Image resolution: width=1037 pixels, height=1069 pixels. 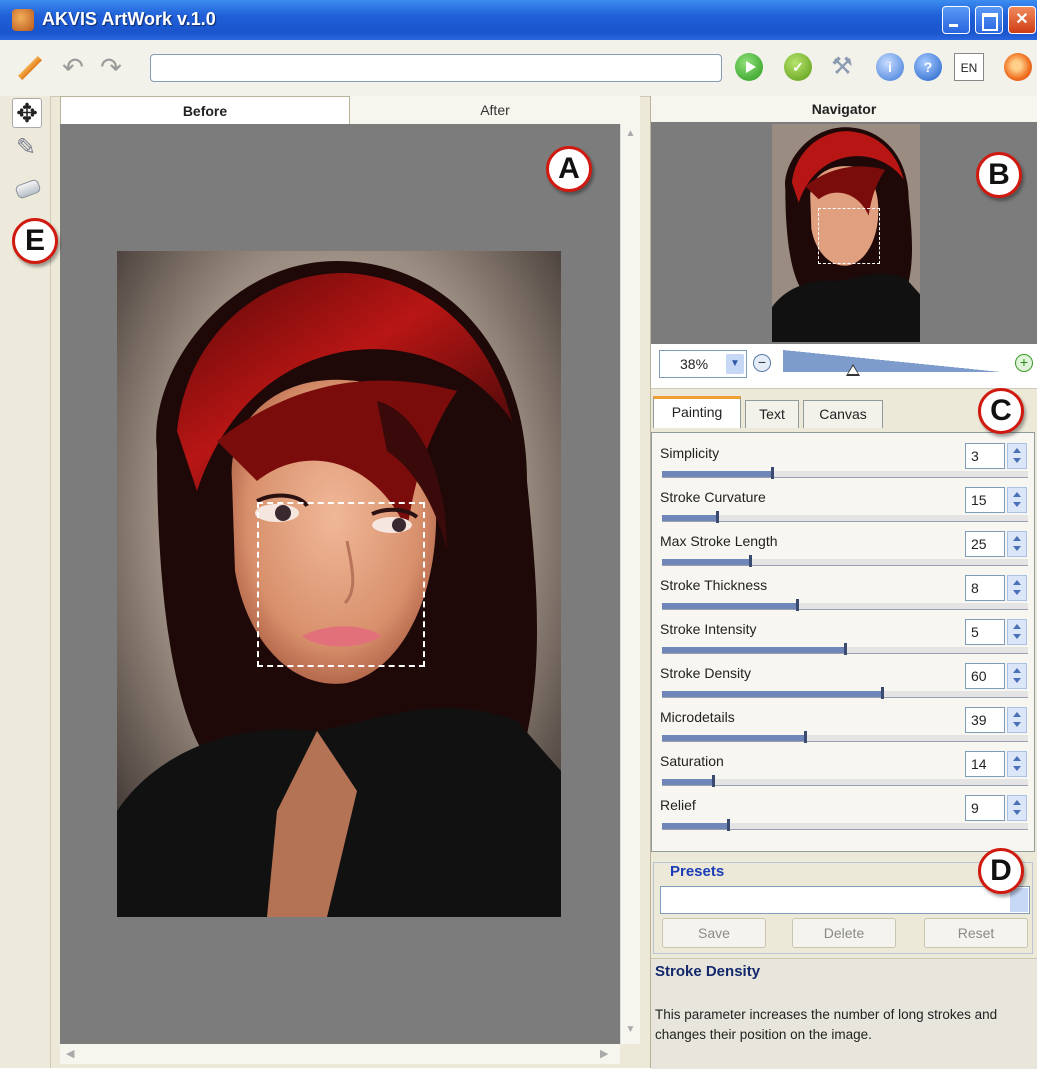 I want to click on presets-title: Presets, so click(x=697, y=871).